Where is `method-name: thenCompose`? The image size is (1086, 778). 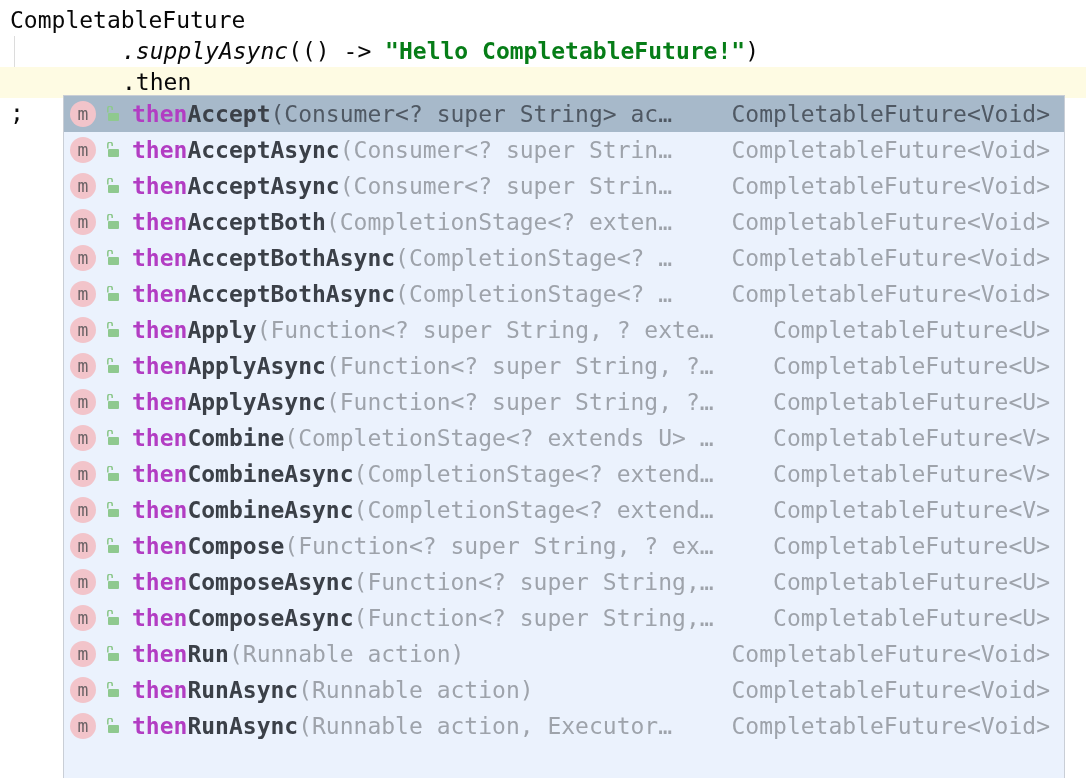 method-name: thenCompose is located at coordinates (208, 546).